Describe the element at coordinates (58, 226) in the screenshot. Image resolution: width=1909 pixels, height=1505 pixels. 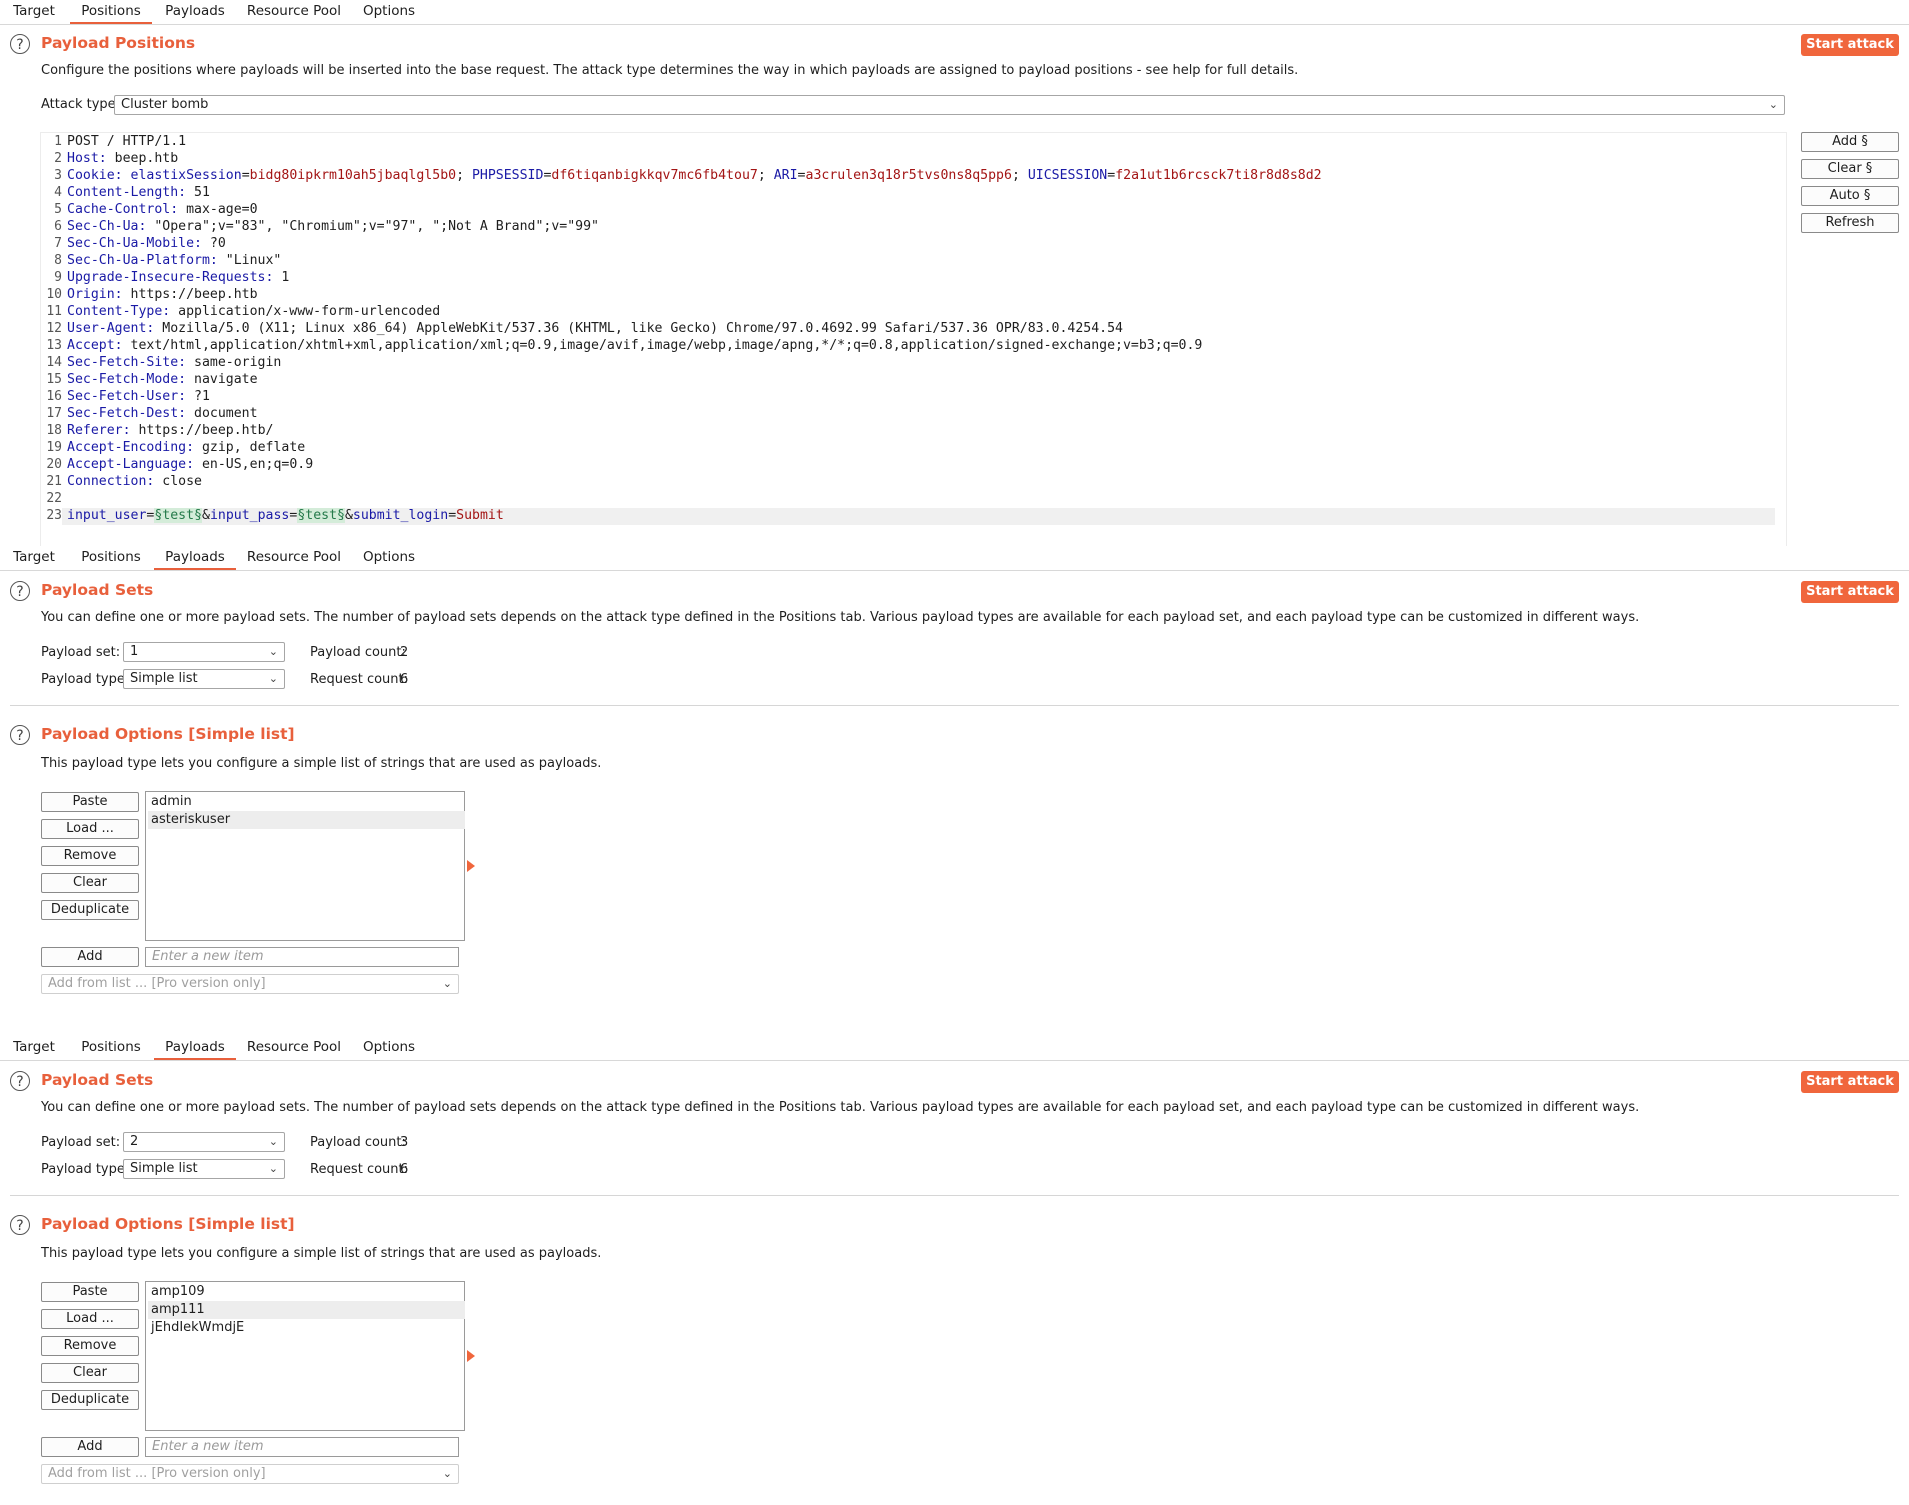
I see `line-number: 6` at that location.